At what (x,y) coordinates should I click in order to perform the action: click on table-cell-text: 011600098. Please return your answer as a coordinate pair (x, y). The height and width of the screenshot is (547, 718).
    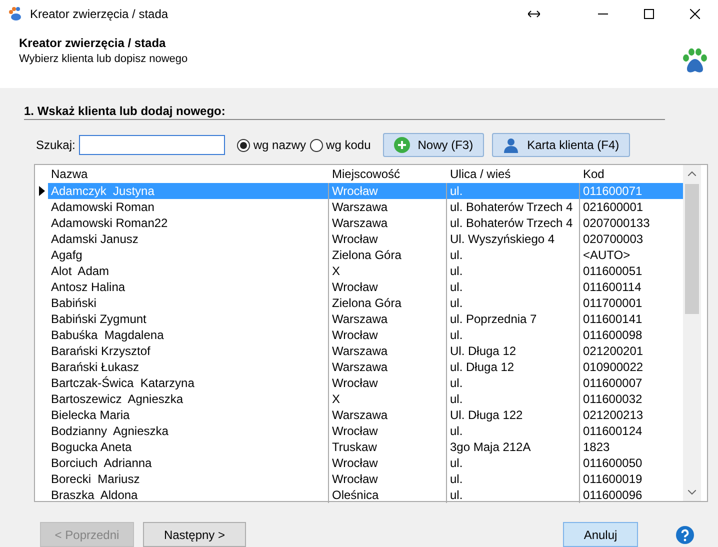
    Looking at the image, I should click on (613, 335).